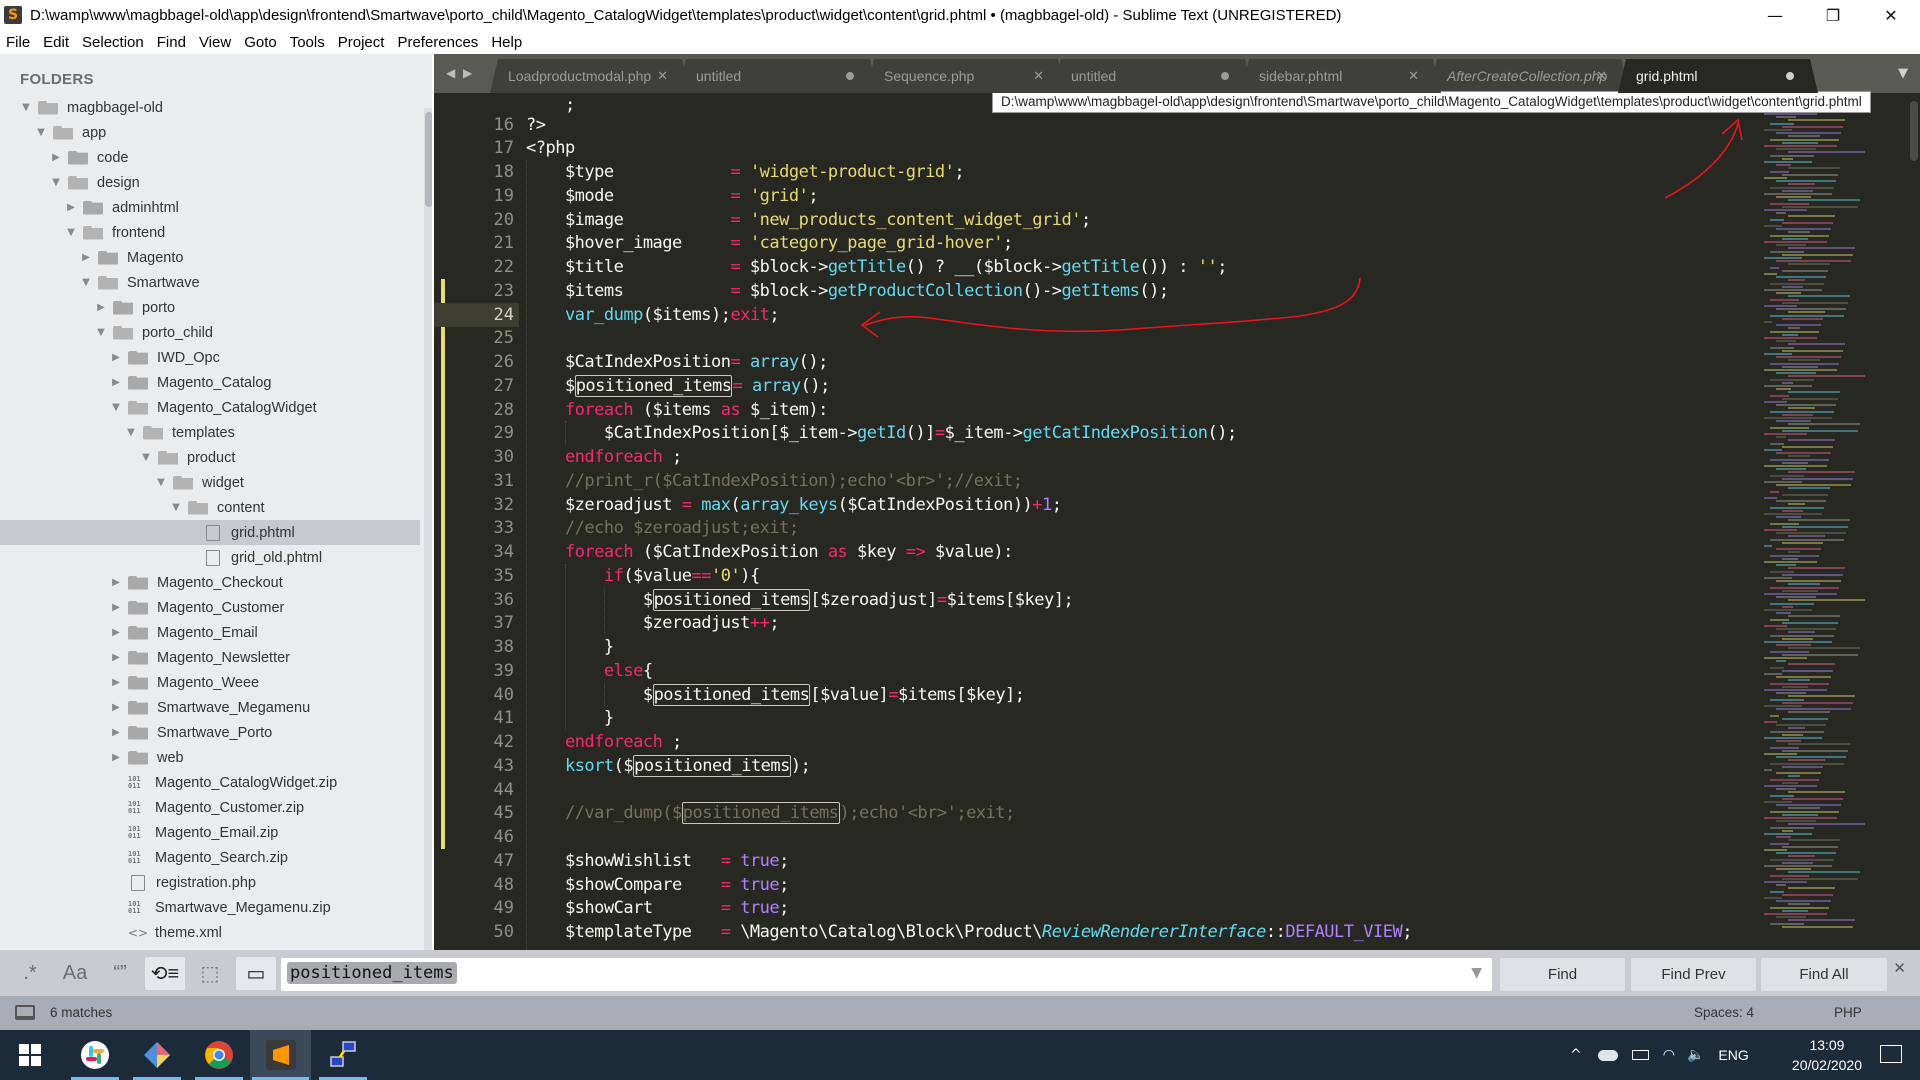  What do you see at coordinates (210, 282) in the screenshot?
I see `tree-folder: ▼ Smartwave` at bounding box center [210, 282].